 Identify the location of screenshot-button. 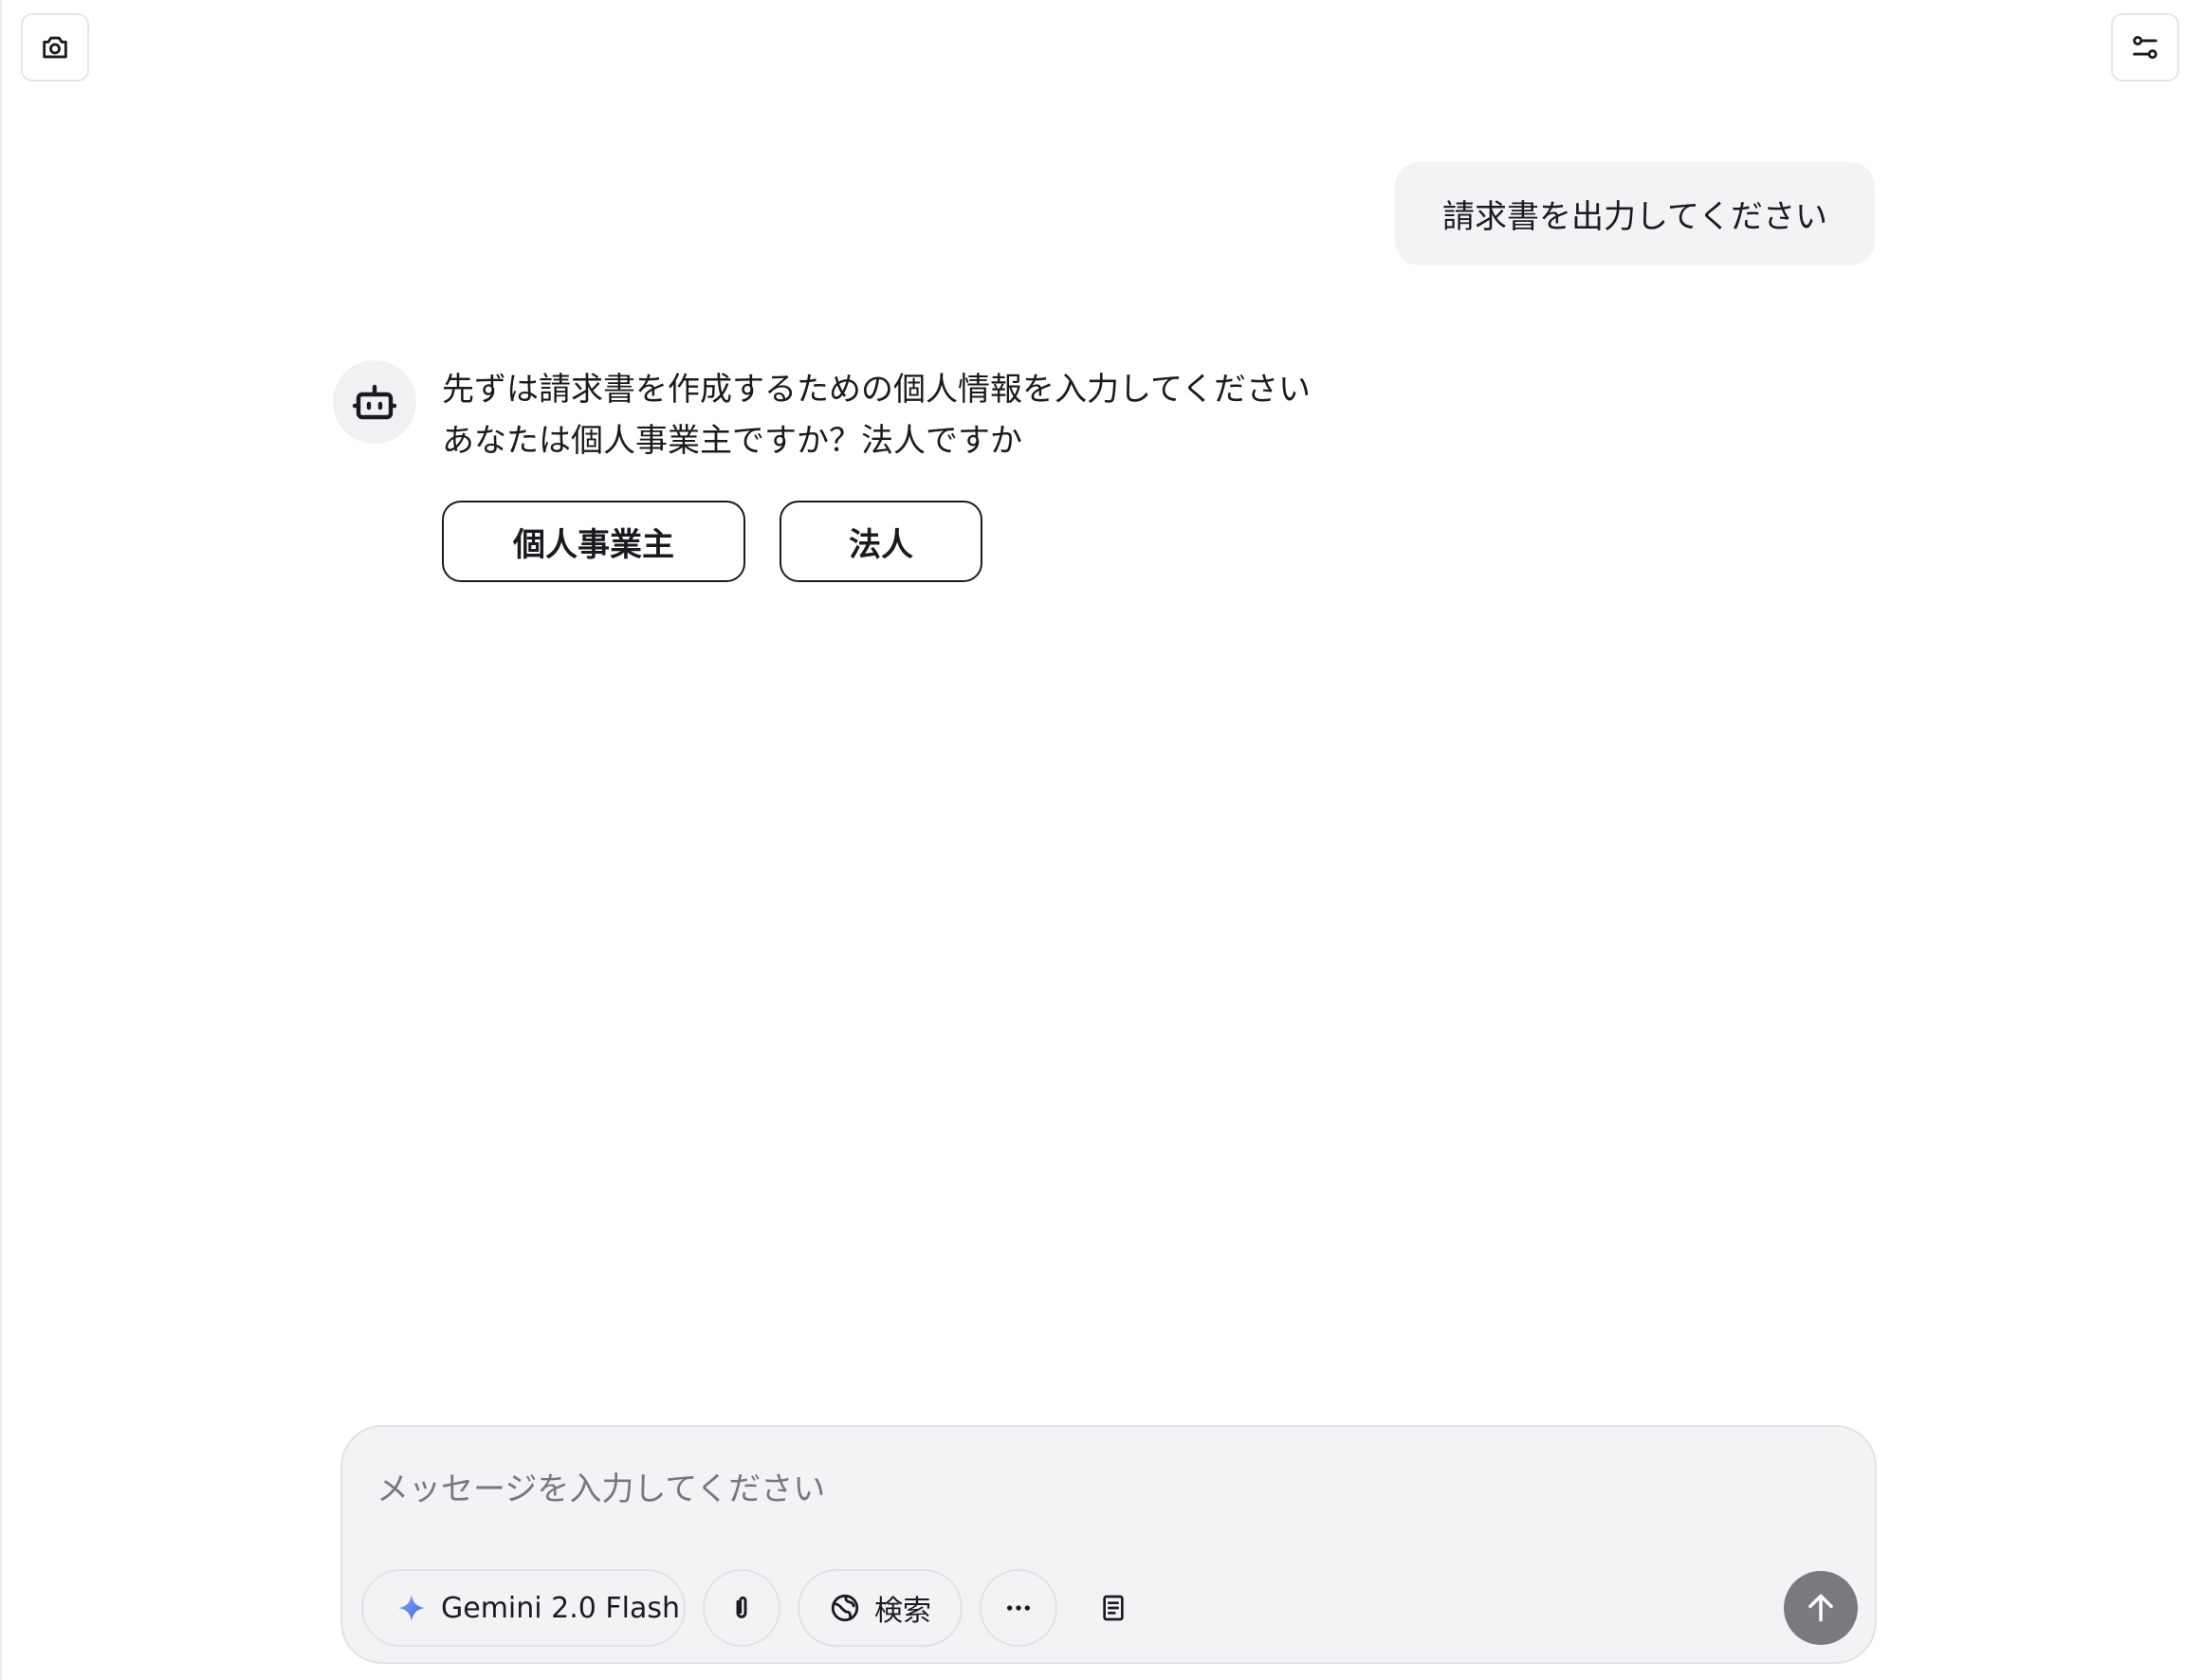
(55, 47).